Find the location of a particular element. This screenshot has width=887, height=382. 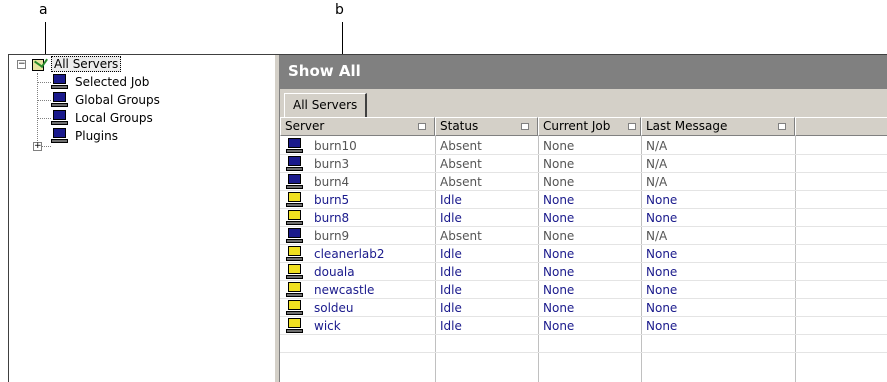

column-header-last-message: Last Message is located at coordinates (718, 126).